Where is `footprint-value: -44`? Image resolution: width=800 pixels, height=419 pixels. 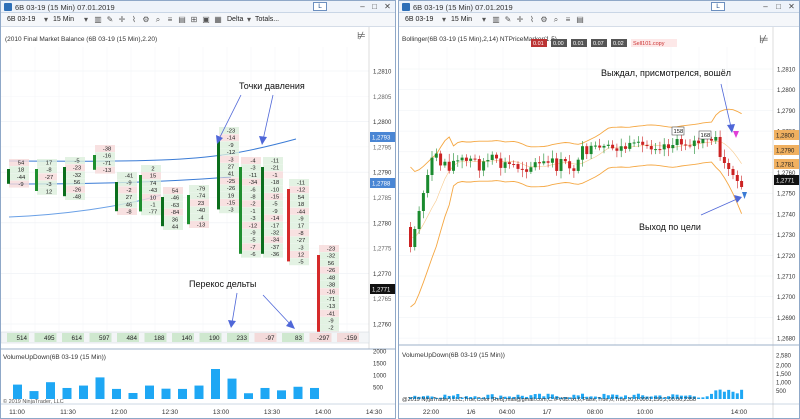 footprint-value: -44 is located at coordinates (21, 178).